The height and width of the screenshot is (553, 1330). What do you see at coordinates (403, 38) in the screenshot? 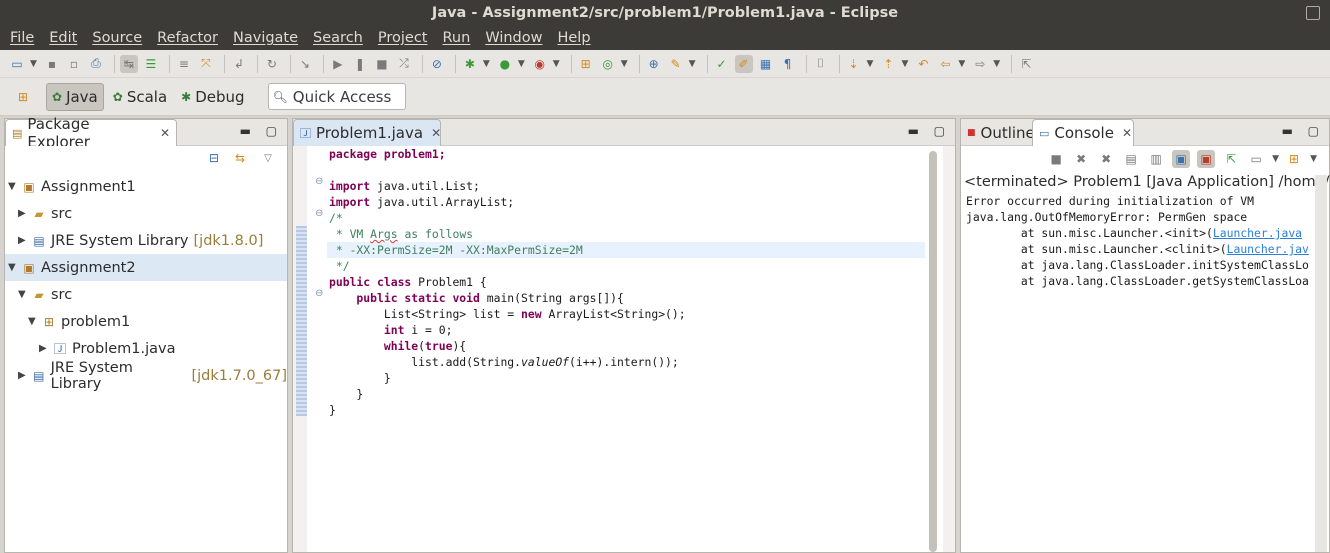
I see `menu-project: Project` at bounding box center [403, 38].